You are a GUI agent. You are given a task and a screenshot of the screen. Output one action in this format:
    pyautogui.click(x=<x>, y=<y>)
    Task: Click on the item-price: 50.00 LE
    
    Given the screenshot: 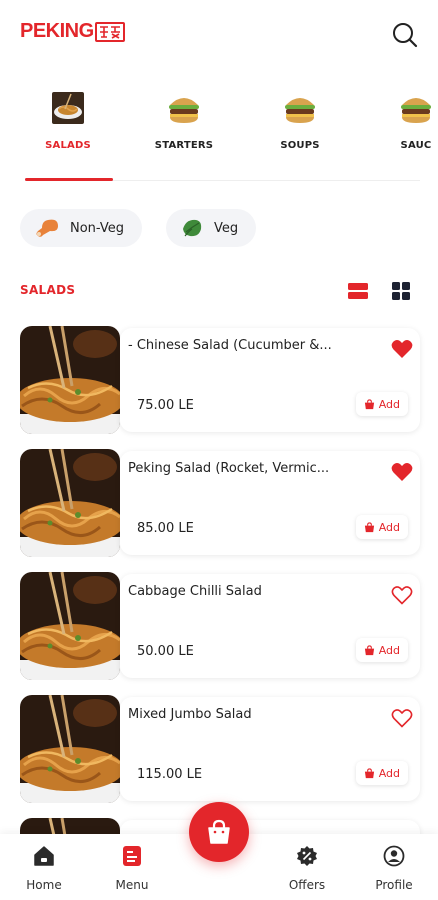 What is the action you would take?
    pyautogui.click(x=165, y=651)
    